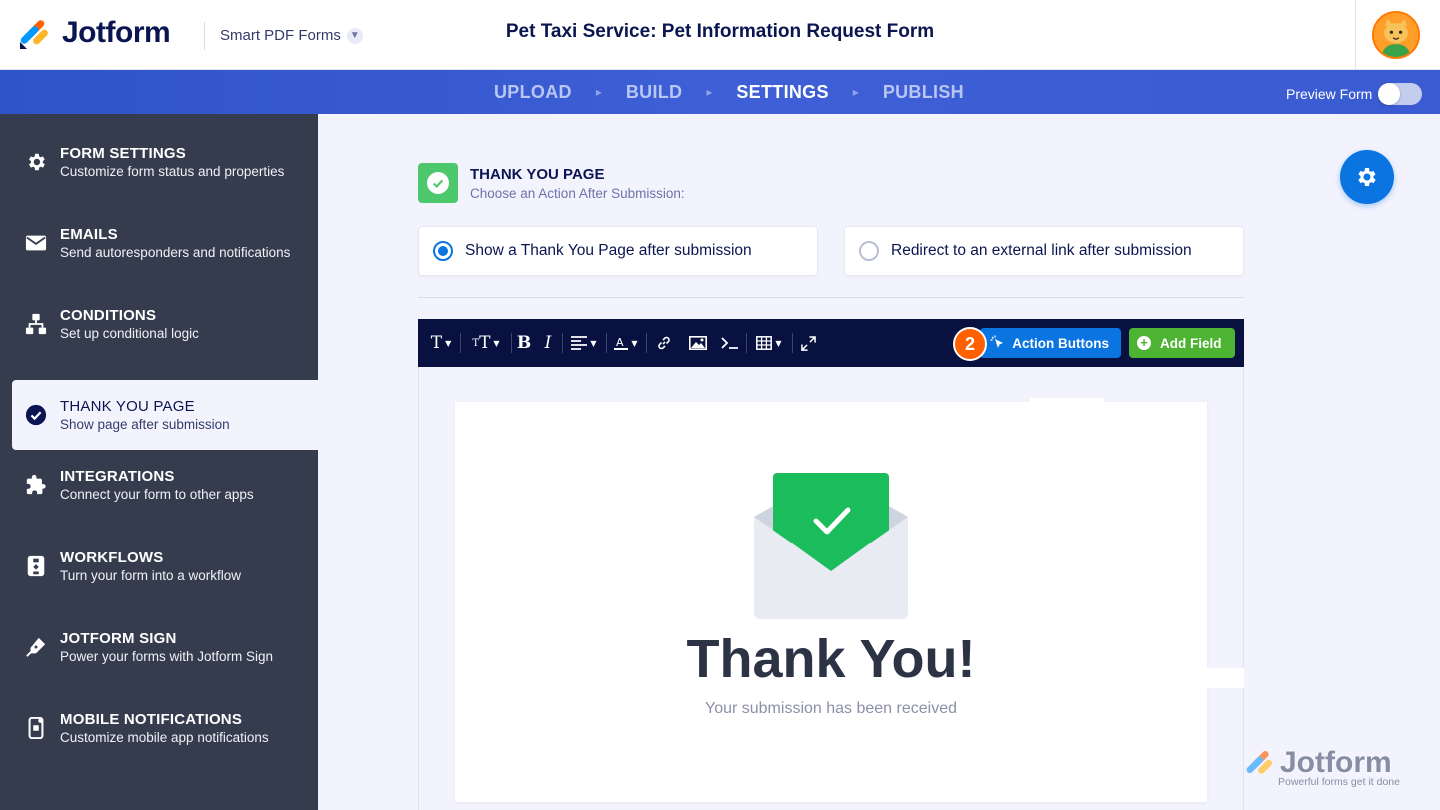 The width and height of the screenshot is (1440, 810). I want to click on pen-icon, so click(36, 647).